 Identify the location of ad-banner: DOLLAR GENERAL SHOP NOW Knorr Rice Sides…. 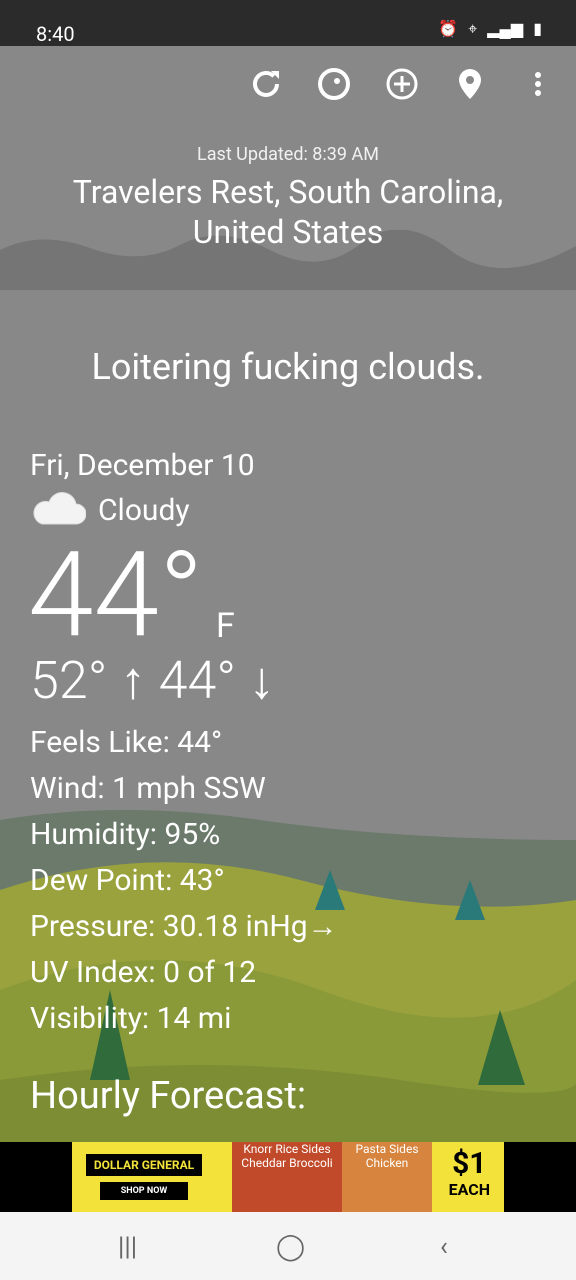
(288, 1177).